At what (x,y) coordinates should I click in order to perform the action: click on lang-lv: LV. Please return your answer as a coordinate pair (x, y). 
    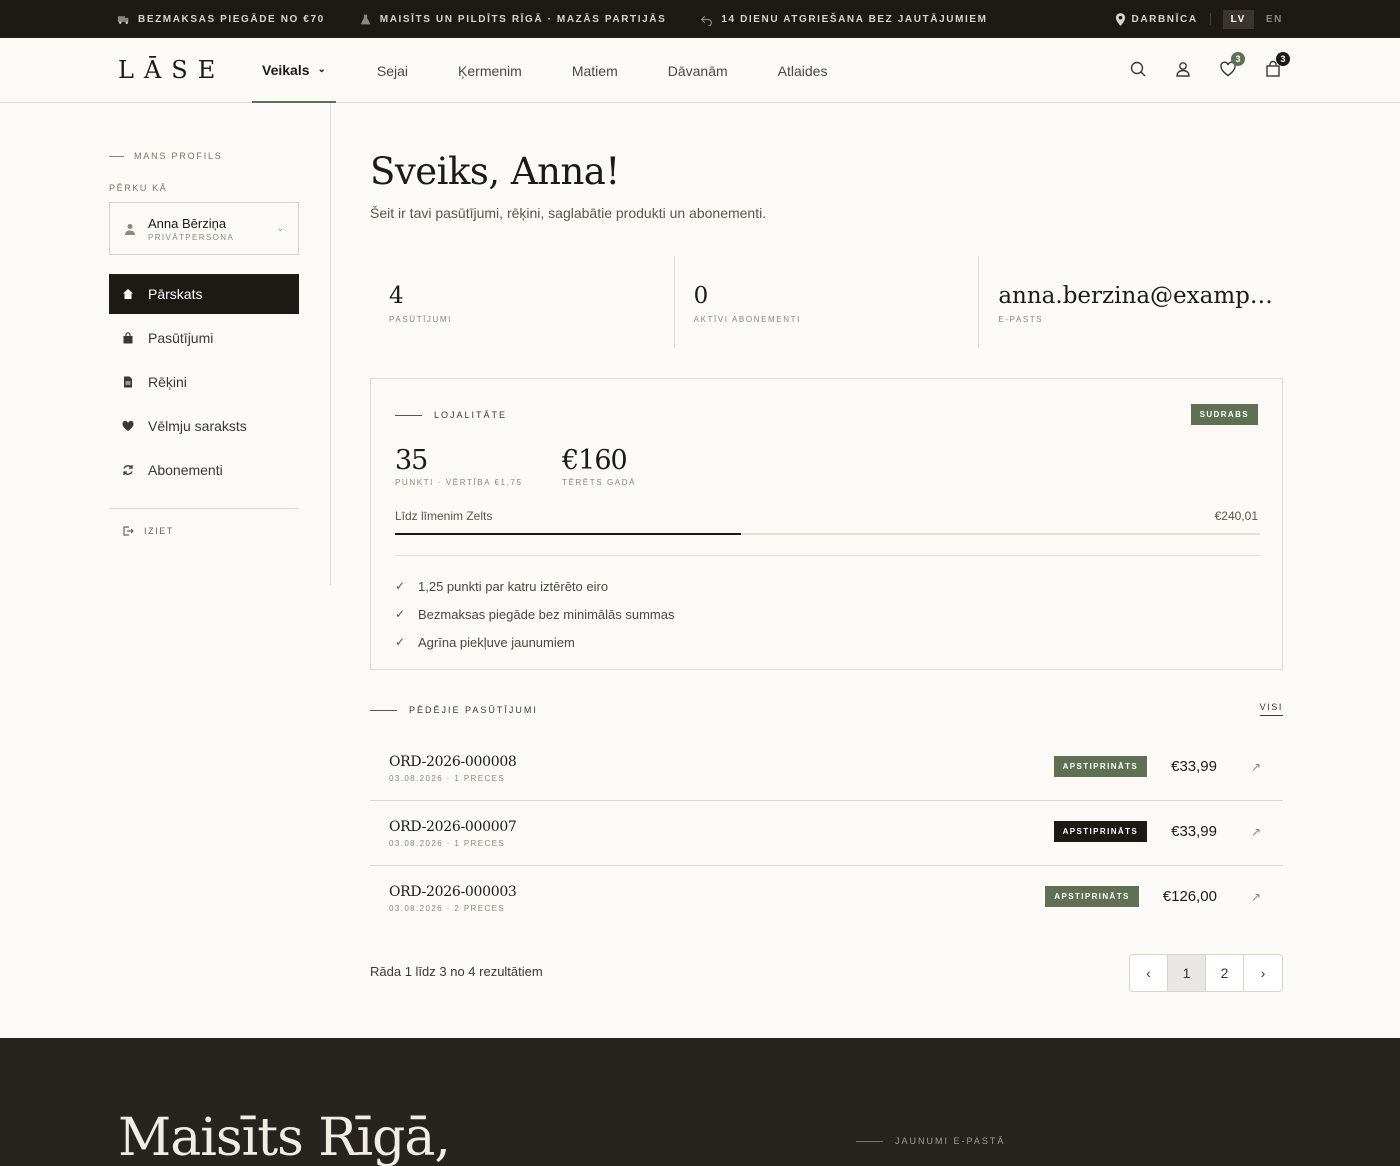
    Looking at the image, I should click on (1238, 19).